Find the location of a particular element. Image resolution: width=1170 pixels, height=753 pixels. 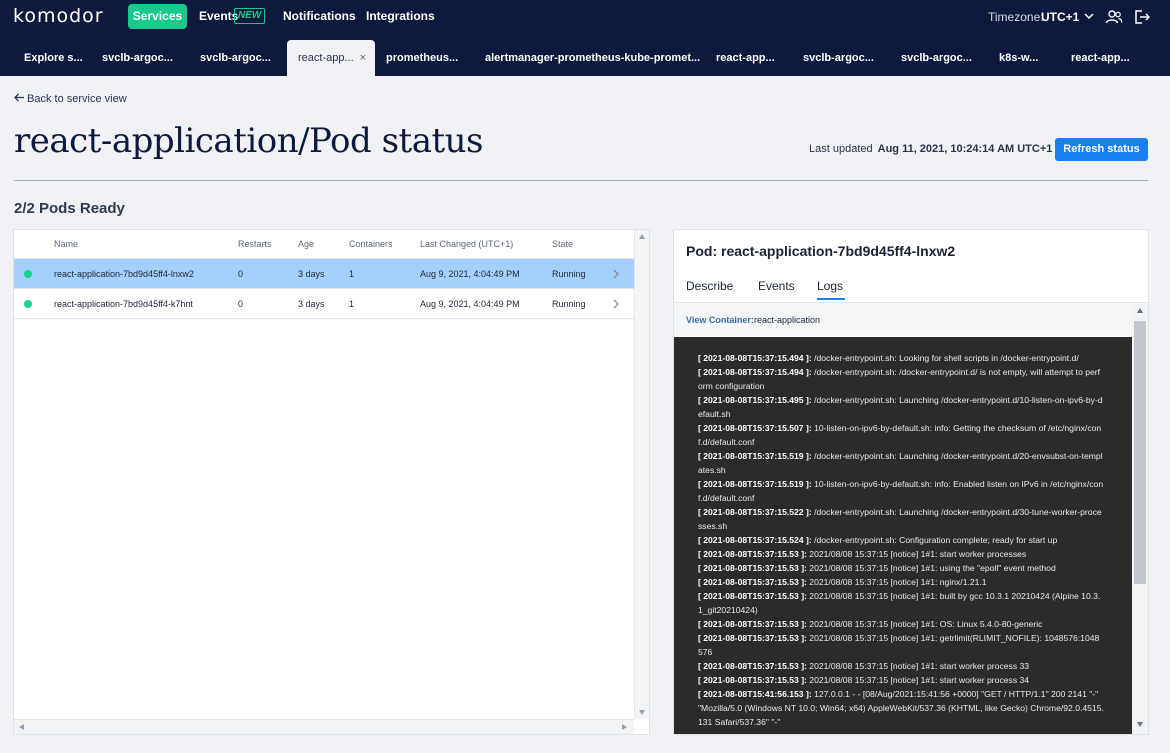

table-horizontal-scrollbar is located at coordinates (324, 726).